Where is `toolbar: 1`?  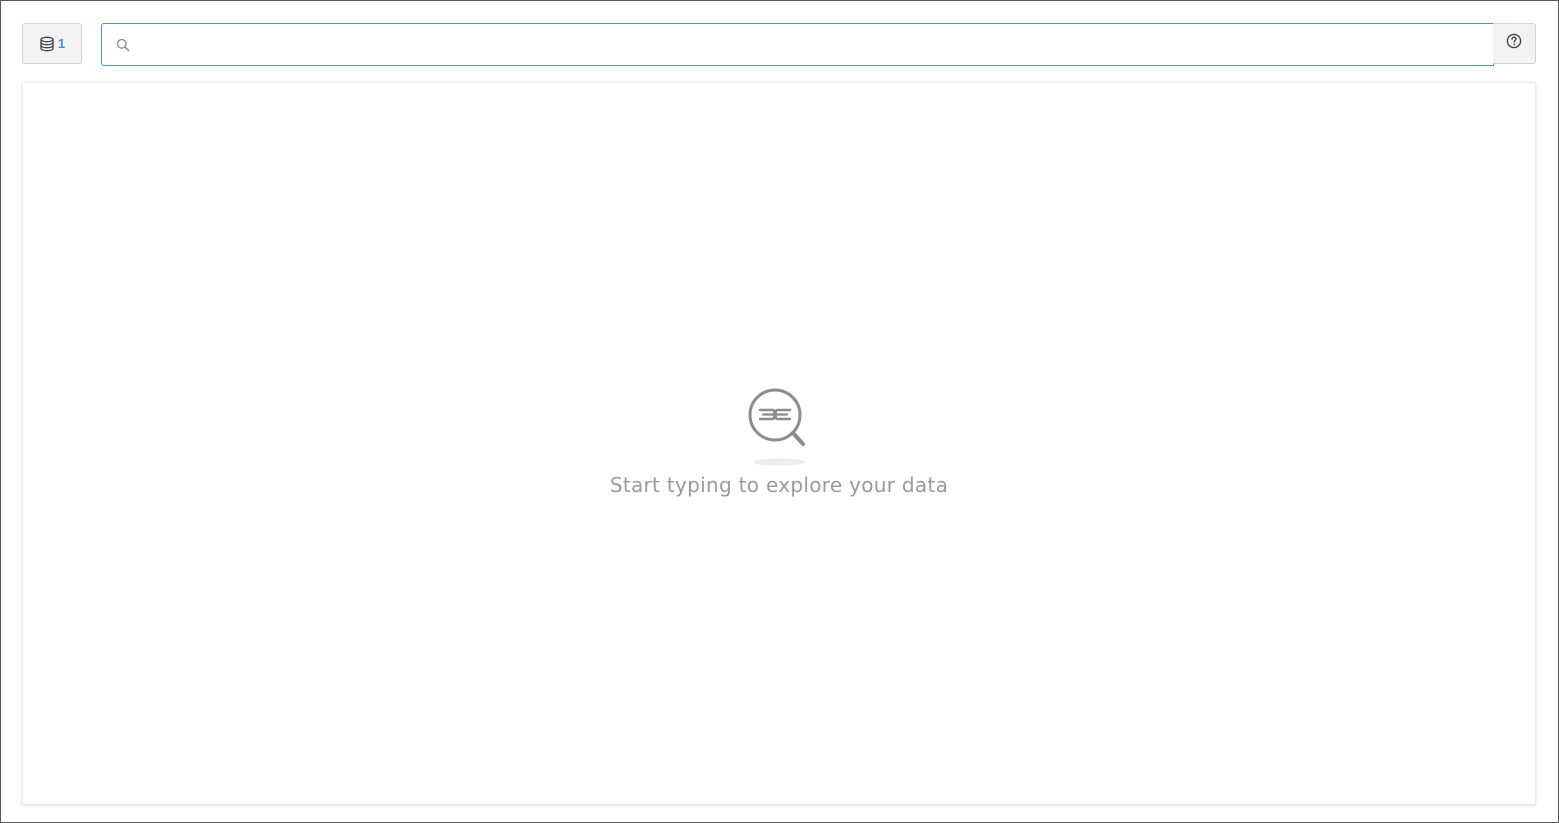 toolbar: 1 is located at coordinates (779, 44).